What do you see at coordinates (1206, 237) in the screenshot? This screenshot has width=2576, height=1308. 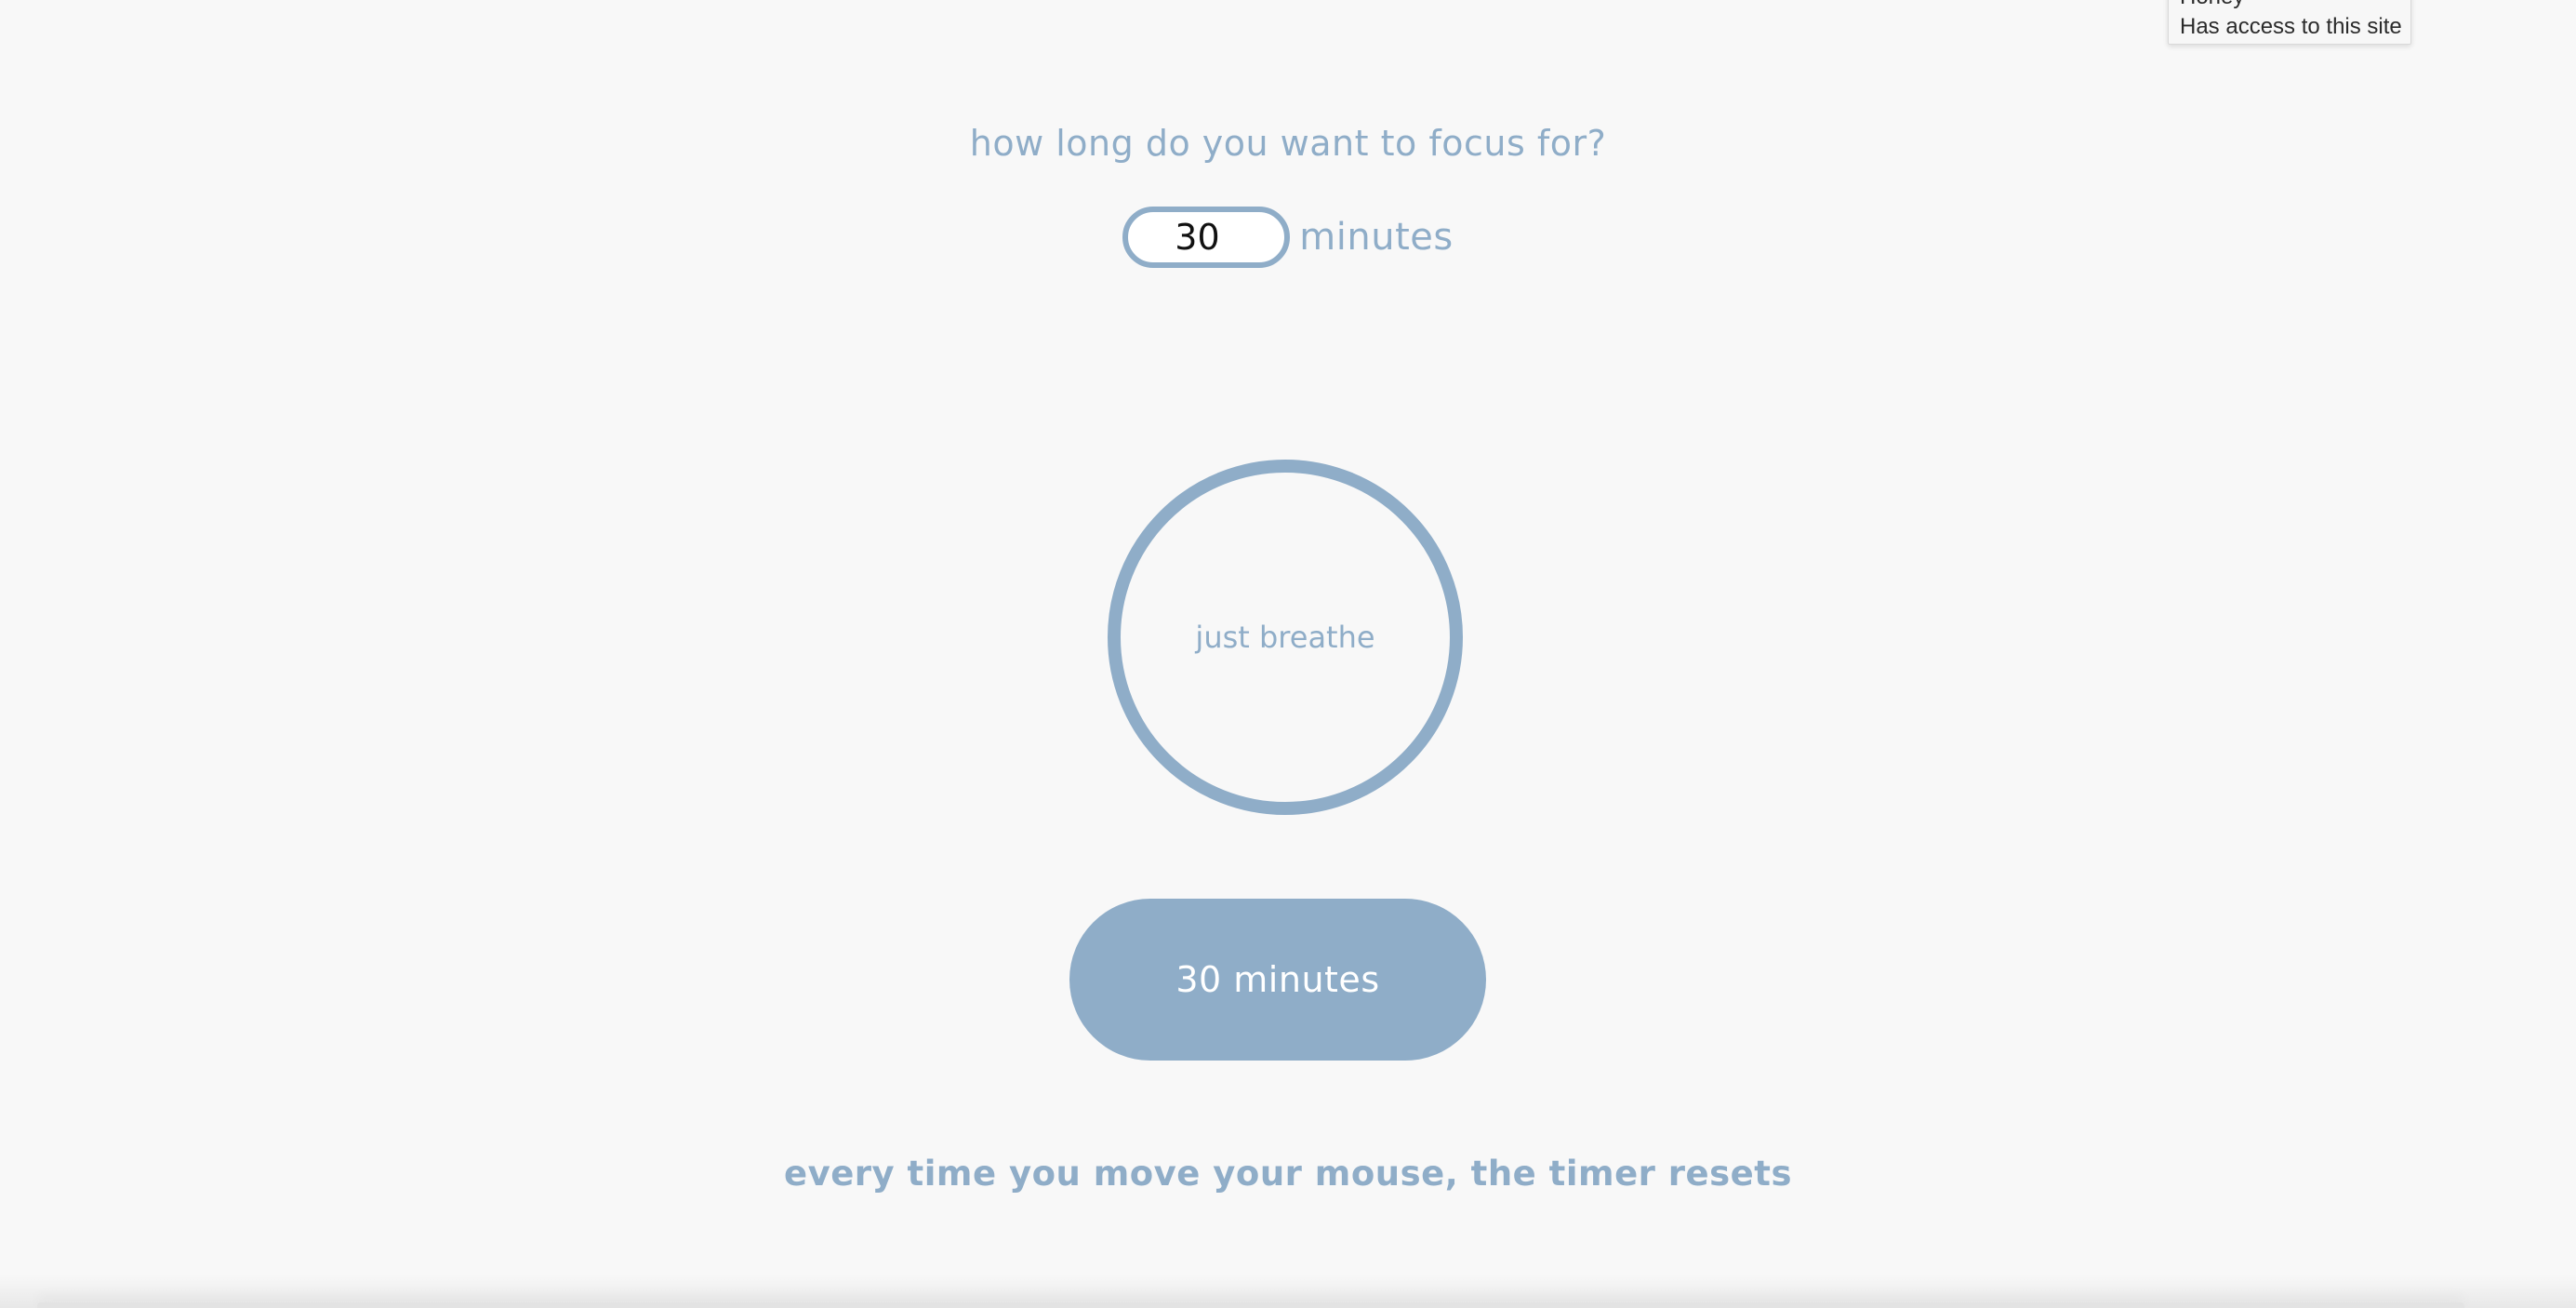 I see `minutes-input` at bounding box center [1206, 237].